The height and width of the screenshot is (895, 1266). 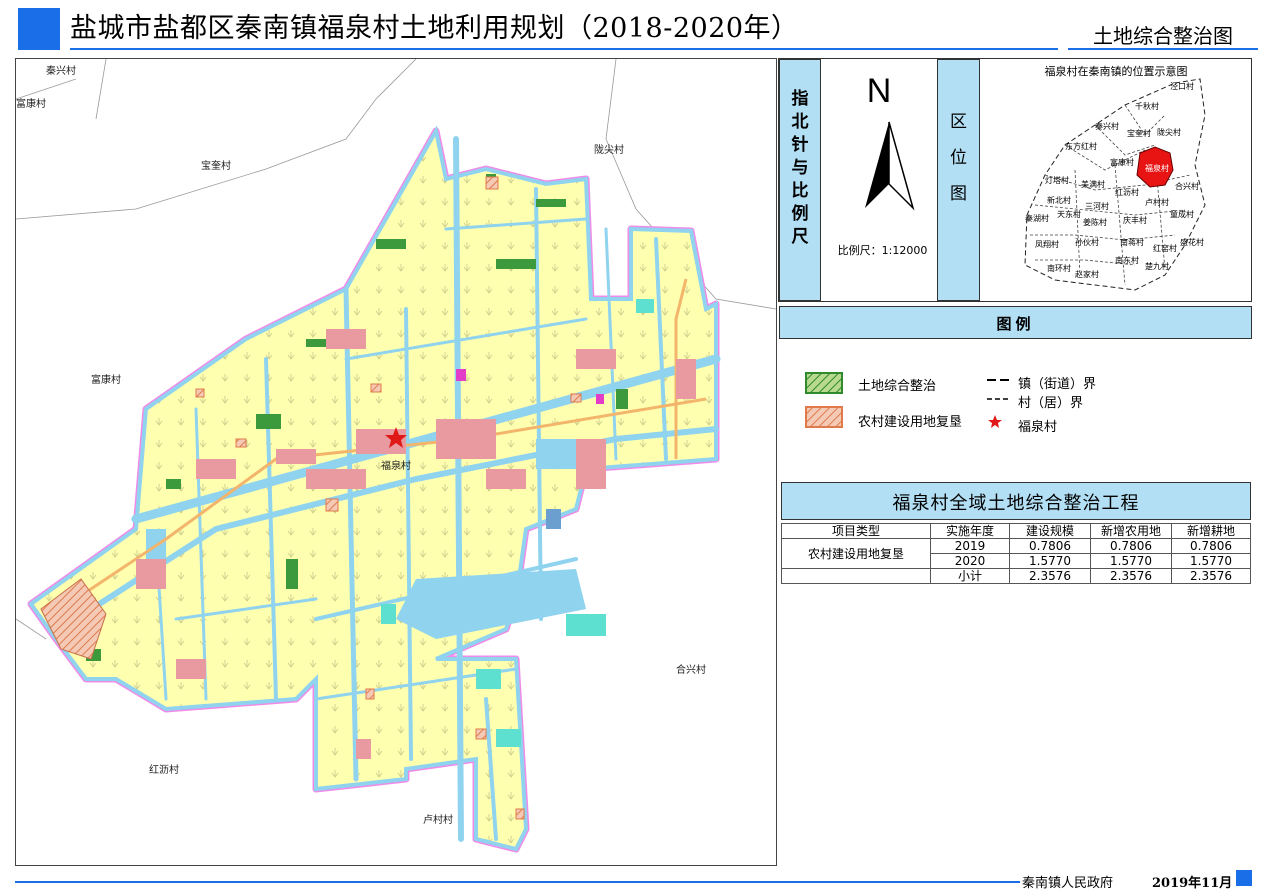 What do you see at coordinates (1050, 531) in the screenshot?
I see `table-header: 建设规模` at bounding box center [1050, 531].